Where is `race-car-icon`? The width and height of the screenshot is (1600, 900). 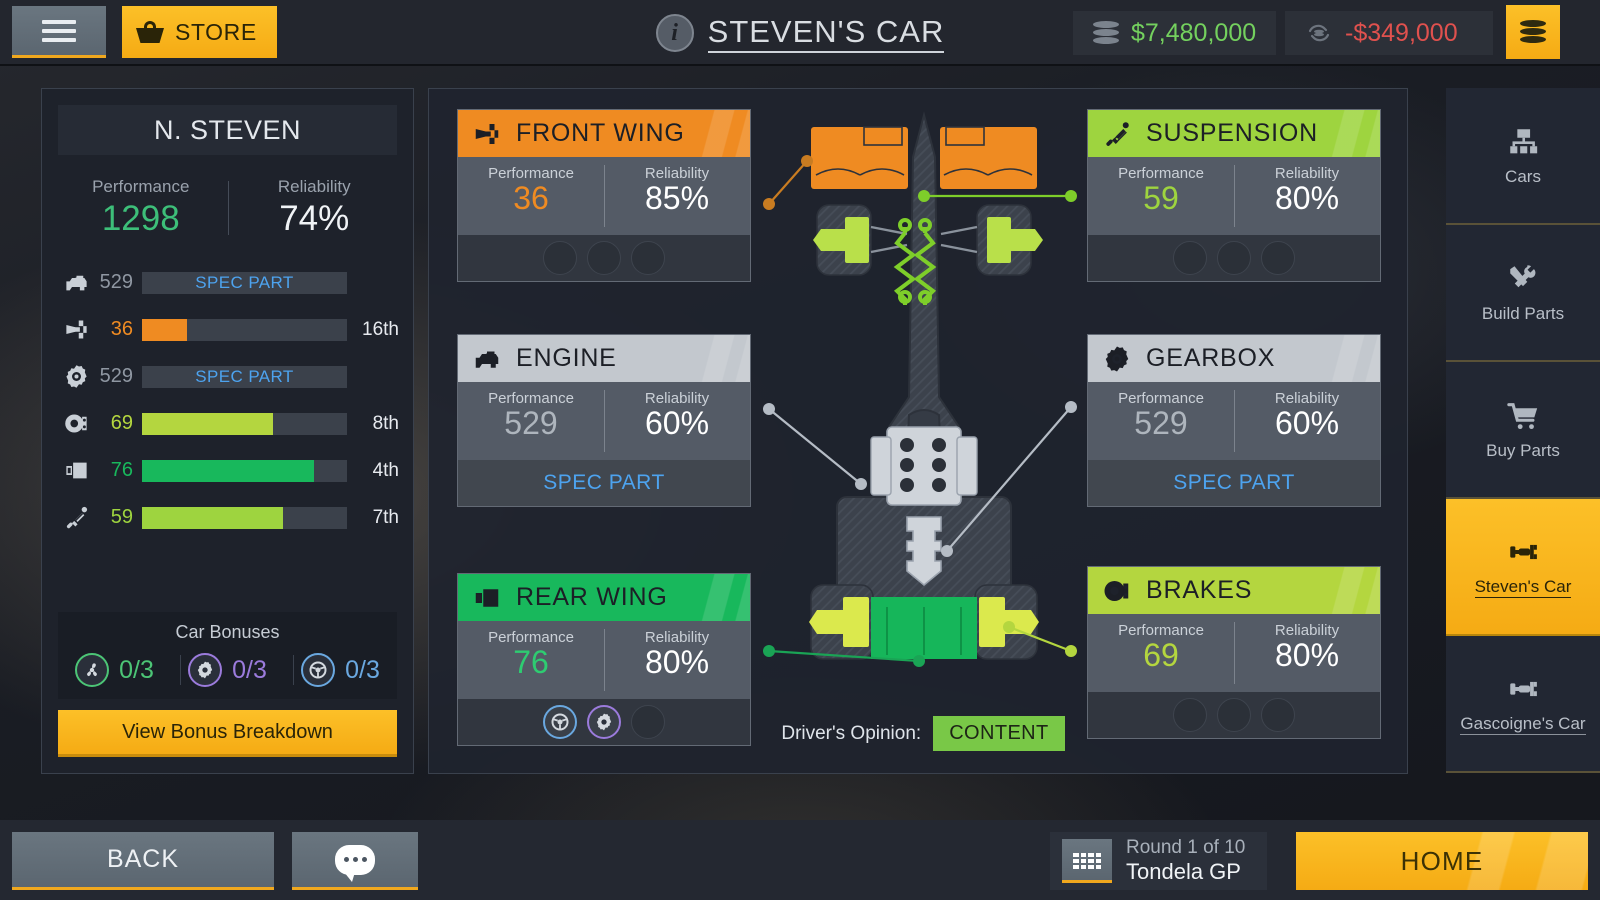 race-car-icon is located at coordinates (1523, 552).